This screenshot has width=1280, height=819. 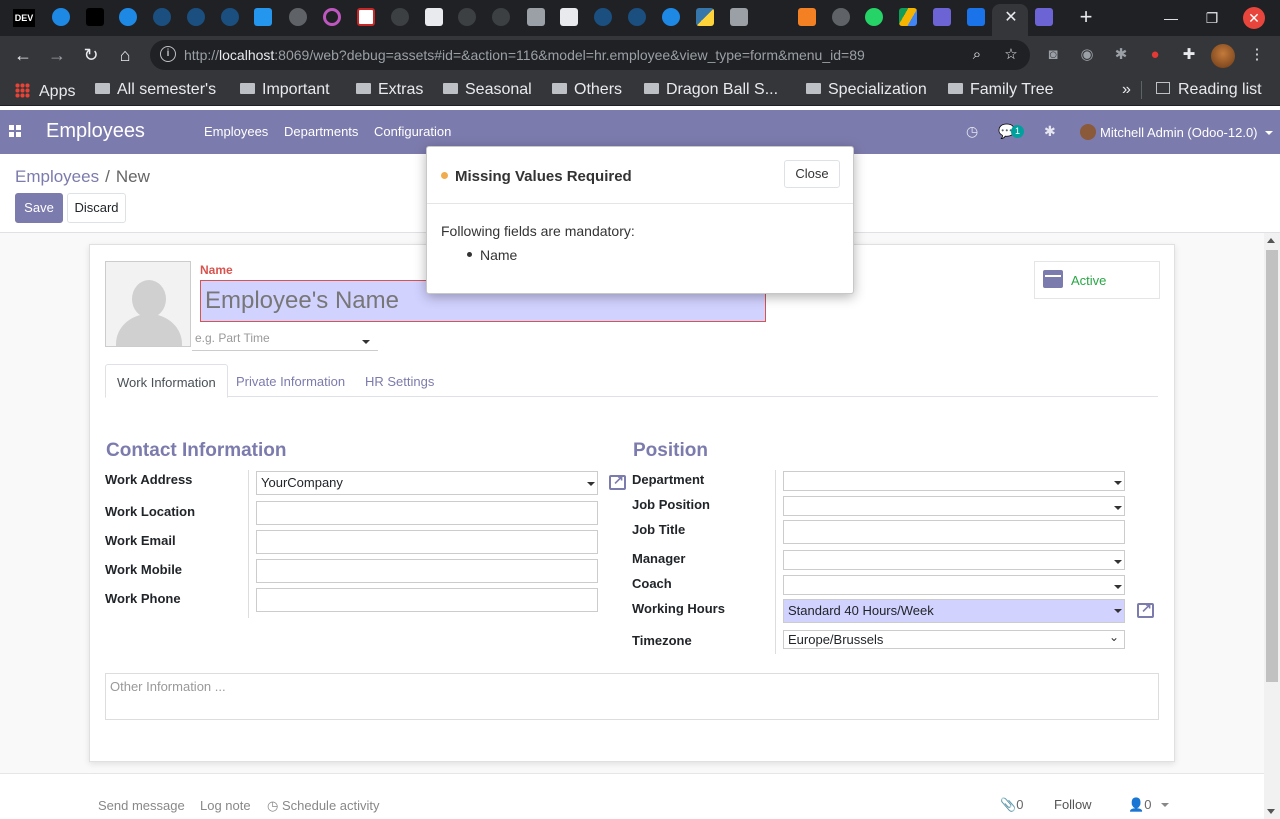 What do you see at coordinates (91, 55) in the screenshot?
I see `reload-icon: ↻` at bounding box center [91, 55].